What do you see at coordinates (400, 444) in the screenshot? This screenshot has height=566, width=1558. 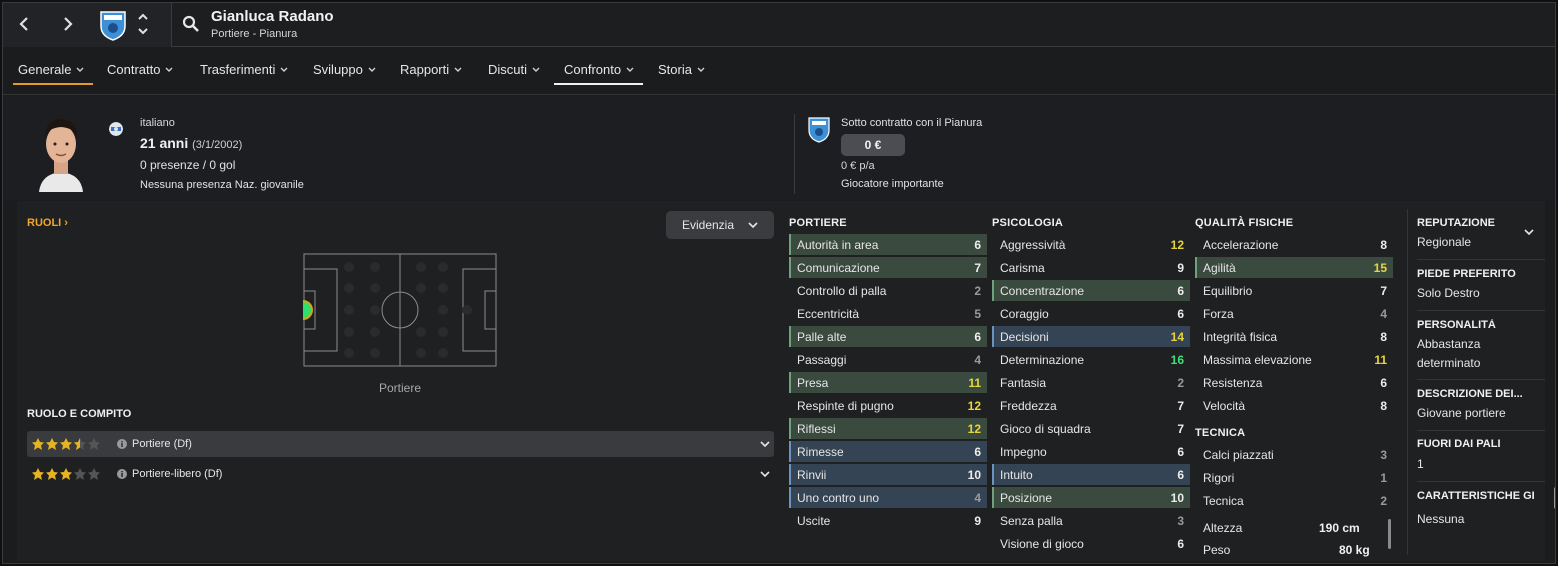 I see `role-row: Portiere (Df)` at bounding box center [400, 444].